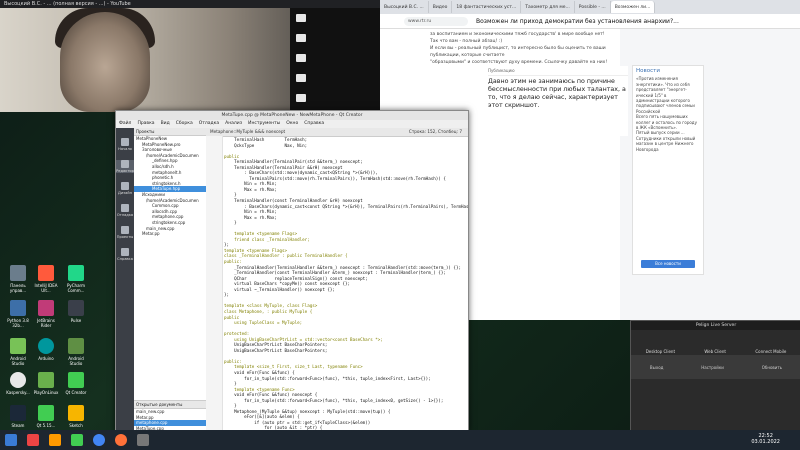  I want to click on welcome-icon, so click(125, 142).